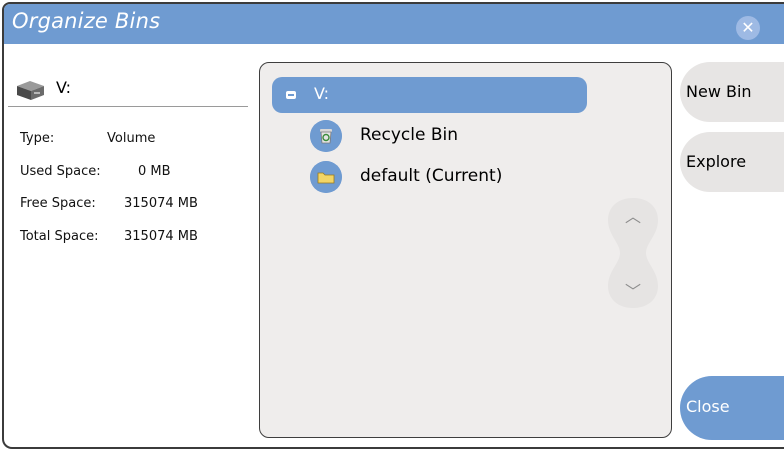  I want to click on drive-header: V:, so click(127, 89).